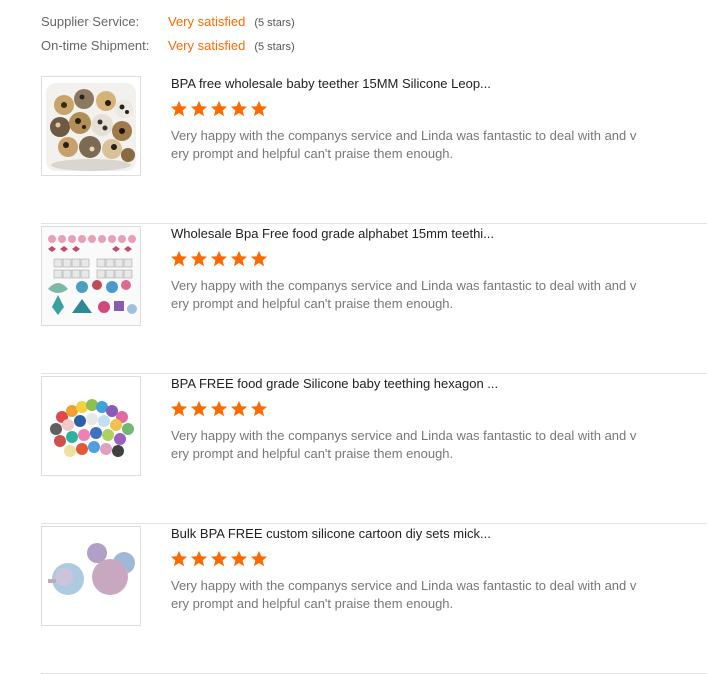 The height and width of the screenshot is (674, 707). Describe the element at coordinates (90, 21) in the screenshot. I see `rating-label: Supplier Service:` at that location.